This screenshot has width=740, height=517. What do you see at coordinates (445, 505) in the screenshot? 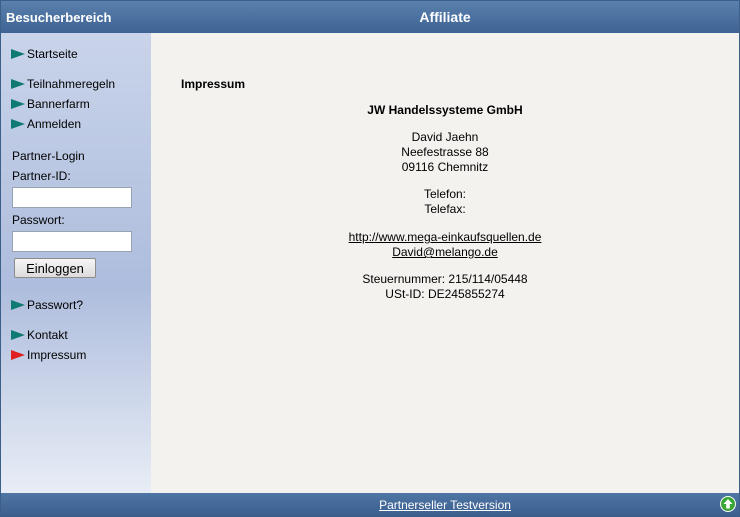
I see `partnerseller-link: Partnerseller Testversion` at bounding box center [445, 505].